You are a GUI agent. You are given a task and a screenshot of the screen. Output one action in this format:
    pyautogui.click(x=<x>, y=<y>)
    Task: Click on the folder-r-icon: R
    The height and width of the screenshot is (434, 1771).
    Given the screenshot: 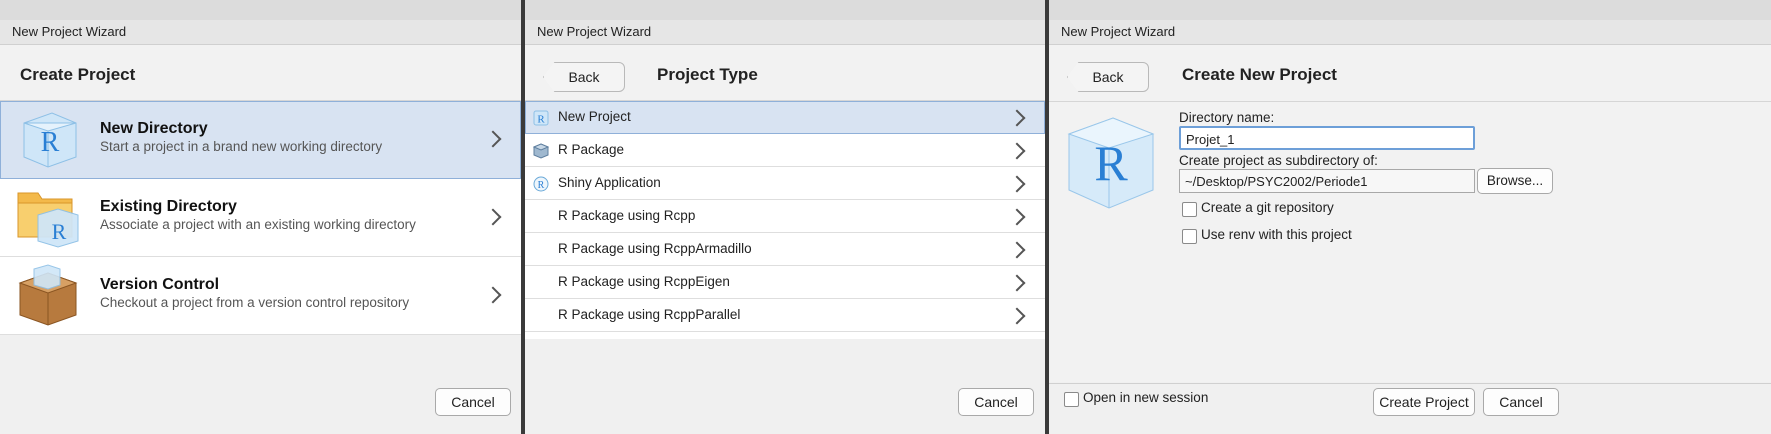 What is the action you would take?
    pyautogui.click(x=48, y=220)
    